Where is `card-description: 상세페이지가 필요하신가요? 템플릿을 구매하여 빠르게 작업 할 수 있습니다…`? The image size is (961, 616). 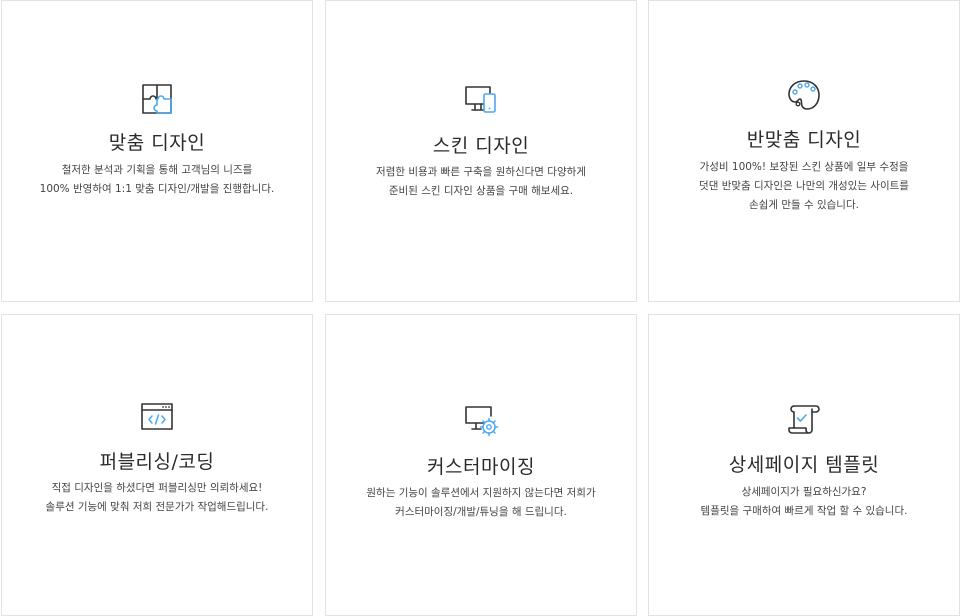 card-description: 상세페이지가 필요하신가요? 템플릿을 구매하여 빠르게 작업 할 수 있습니다… is located at coordinates (804, 502).